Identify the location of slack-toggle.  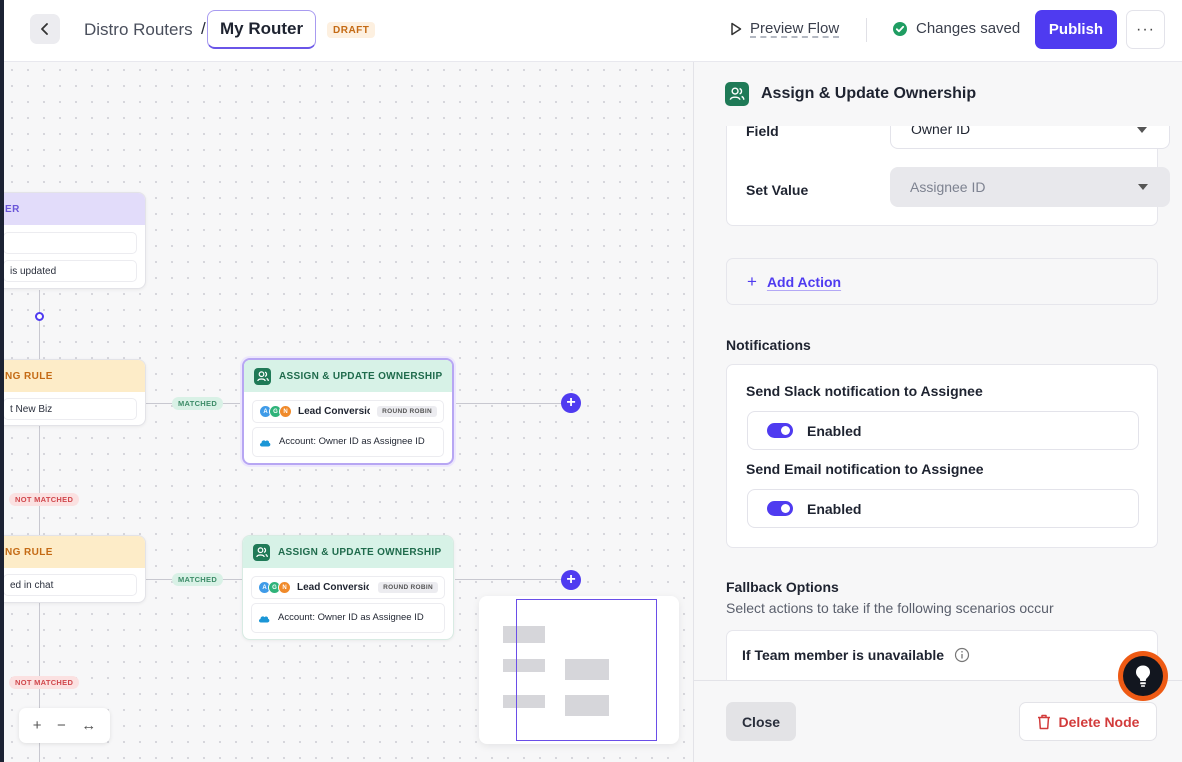
(780, 430).